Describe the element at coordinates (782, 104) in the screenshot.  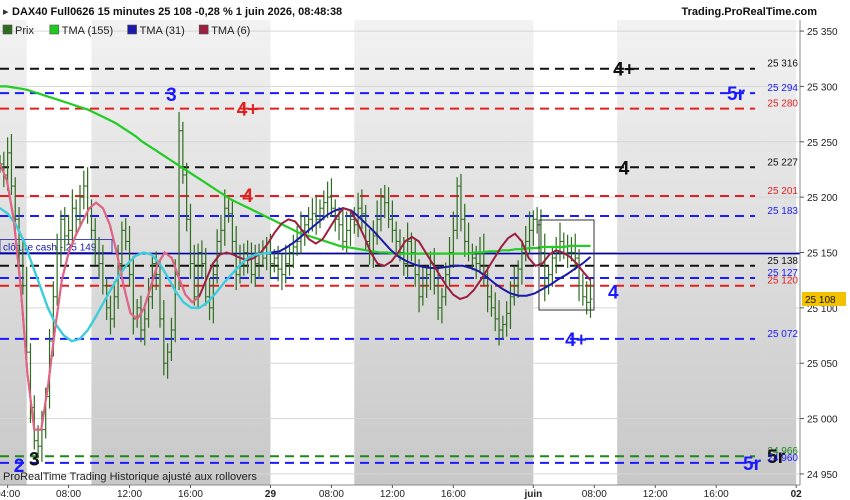
I see `level-label: 25 280` at that location.